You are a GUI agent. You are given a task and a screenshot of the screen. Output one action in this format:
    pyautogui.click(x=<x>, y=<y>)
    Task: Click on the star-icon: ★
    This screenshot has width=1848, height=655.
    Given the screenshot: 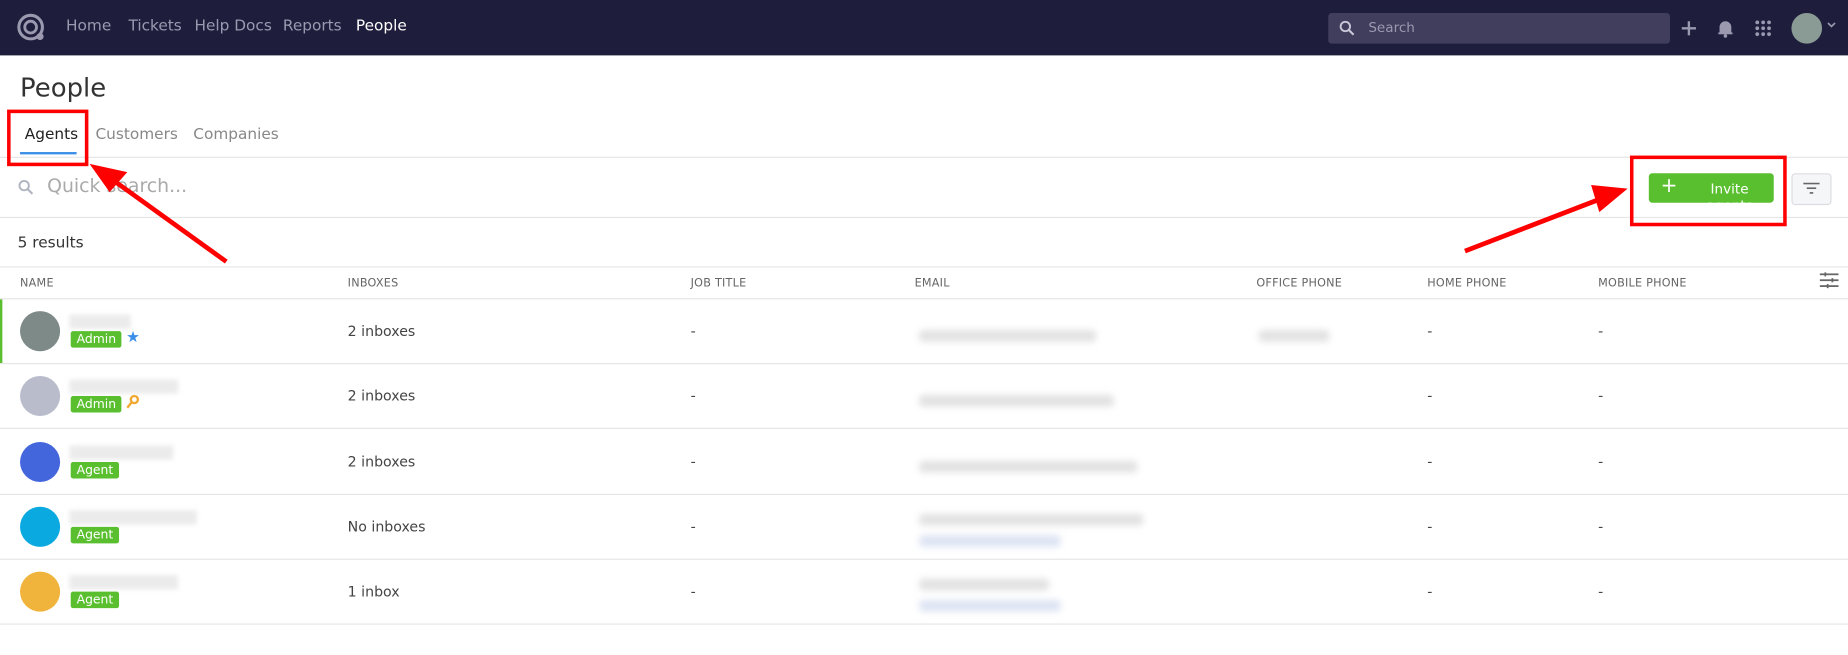 What is the action you would take?
    pyautogui.click(x=133, y=337)
    